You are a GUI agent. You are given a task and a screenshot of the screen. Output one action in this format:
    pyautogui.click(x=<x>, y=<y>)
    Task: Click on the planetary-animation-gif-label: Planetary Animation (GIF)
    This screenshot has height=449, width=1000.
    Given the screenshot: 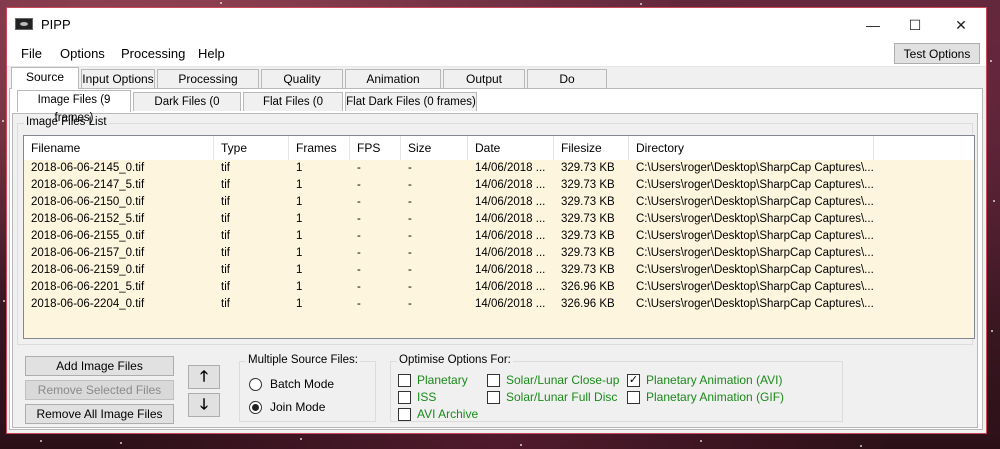 What is the action you would take?
    pyautogui.click(x=715, y=397)
    